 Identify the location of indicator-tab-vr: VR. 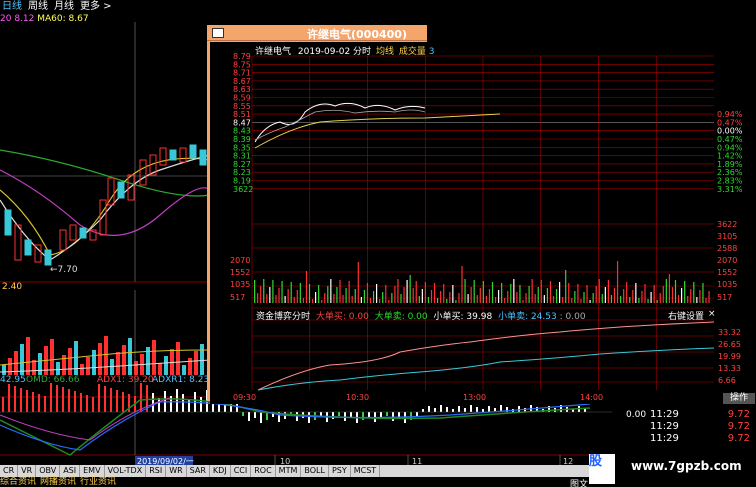
(27, 471).